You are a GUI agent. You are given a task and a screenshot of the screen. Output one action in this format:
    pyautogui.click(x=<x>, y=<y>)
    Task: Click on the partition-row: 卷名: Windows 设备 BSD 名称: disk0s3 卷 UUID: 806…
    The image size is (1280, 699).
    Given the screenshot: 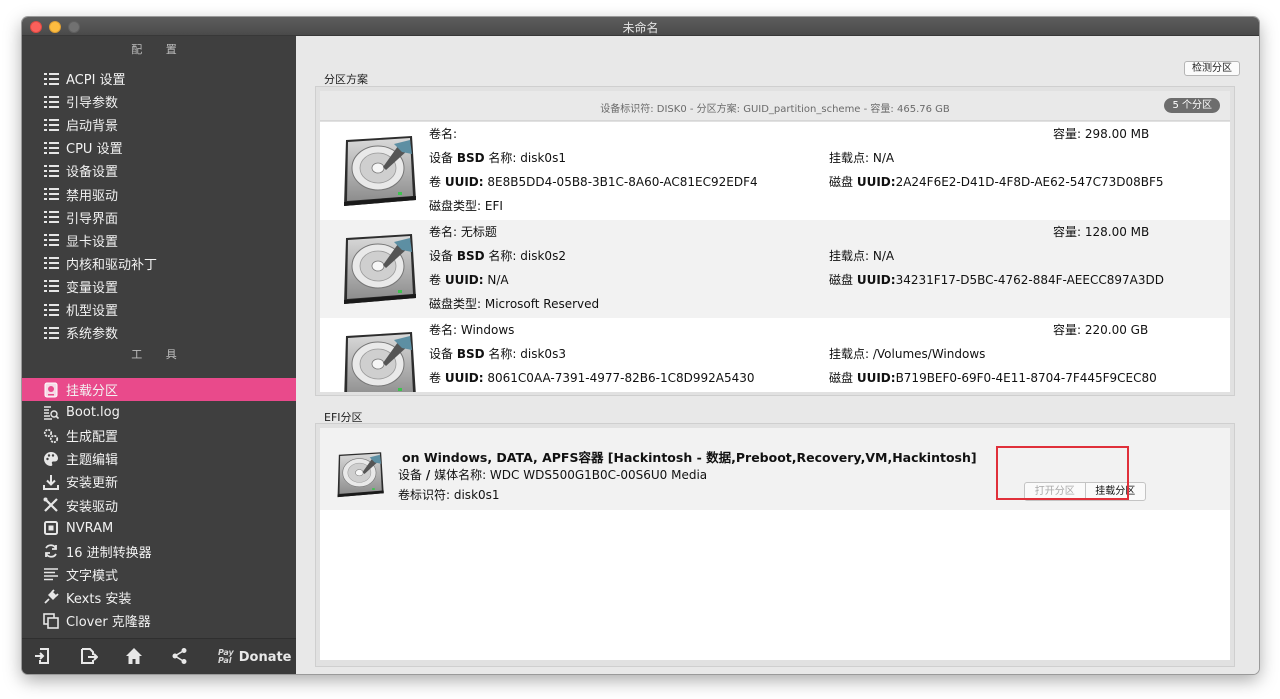 What is the action you would take?
    pyautogui.click(x=775, y=355)
    